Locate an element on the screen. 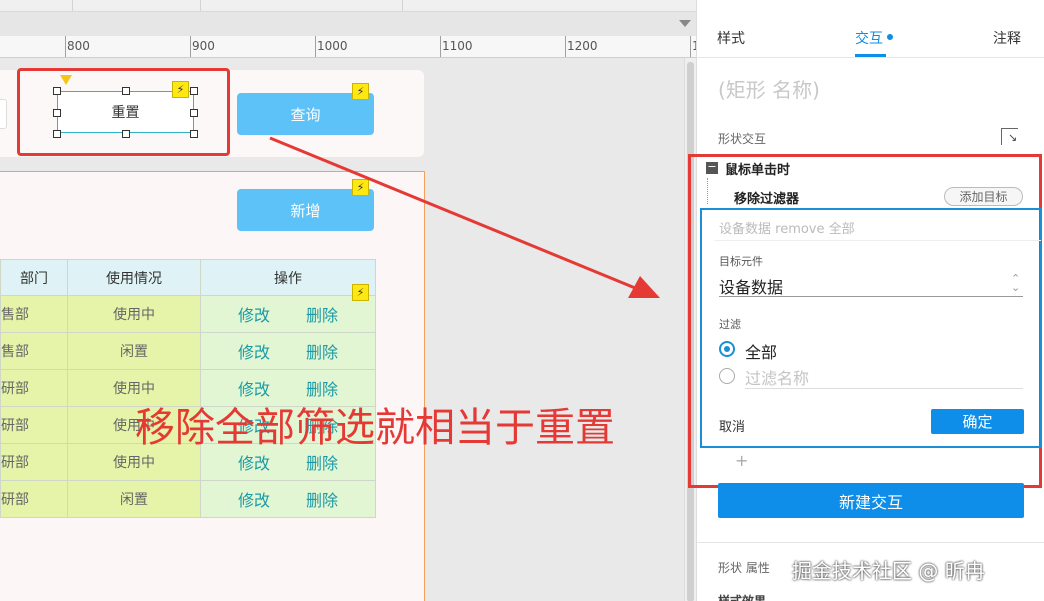 Image resolution: width=1044 pixels, height=601 pixels. shape-attributes-label: 形状 属性 is located at coordinates (744, 567).